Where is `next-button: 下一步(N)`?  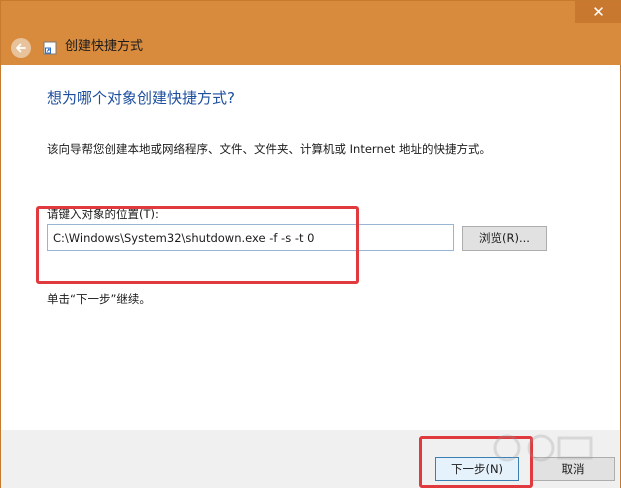 next-button: 下一步(N) is located at coordinates (477, 469).